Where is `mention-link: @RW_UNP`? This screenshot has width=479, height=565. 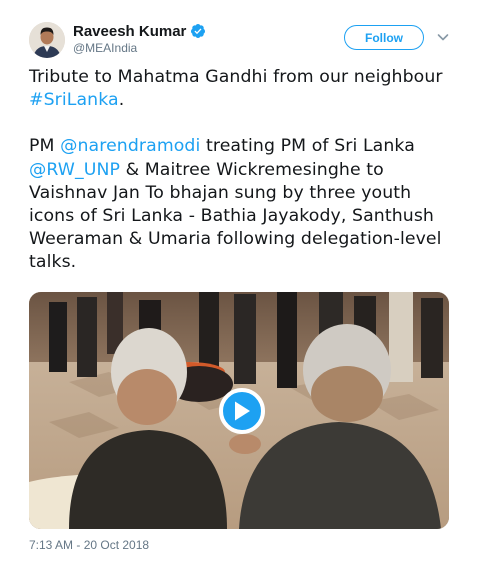
mention-link: @RW_UNP is located at coordinates (74, 170).